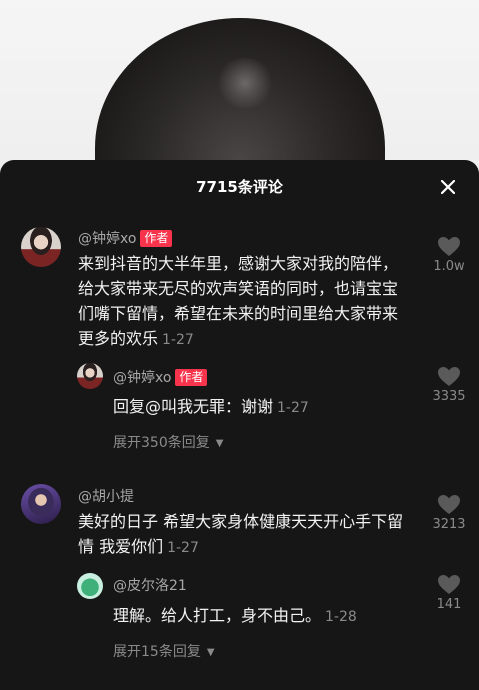 The height and width of the screenshot is (690, 479). Describe the element at coordinates (449, 604) in the screenshot. I see `like-count: 141` at that location.